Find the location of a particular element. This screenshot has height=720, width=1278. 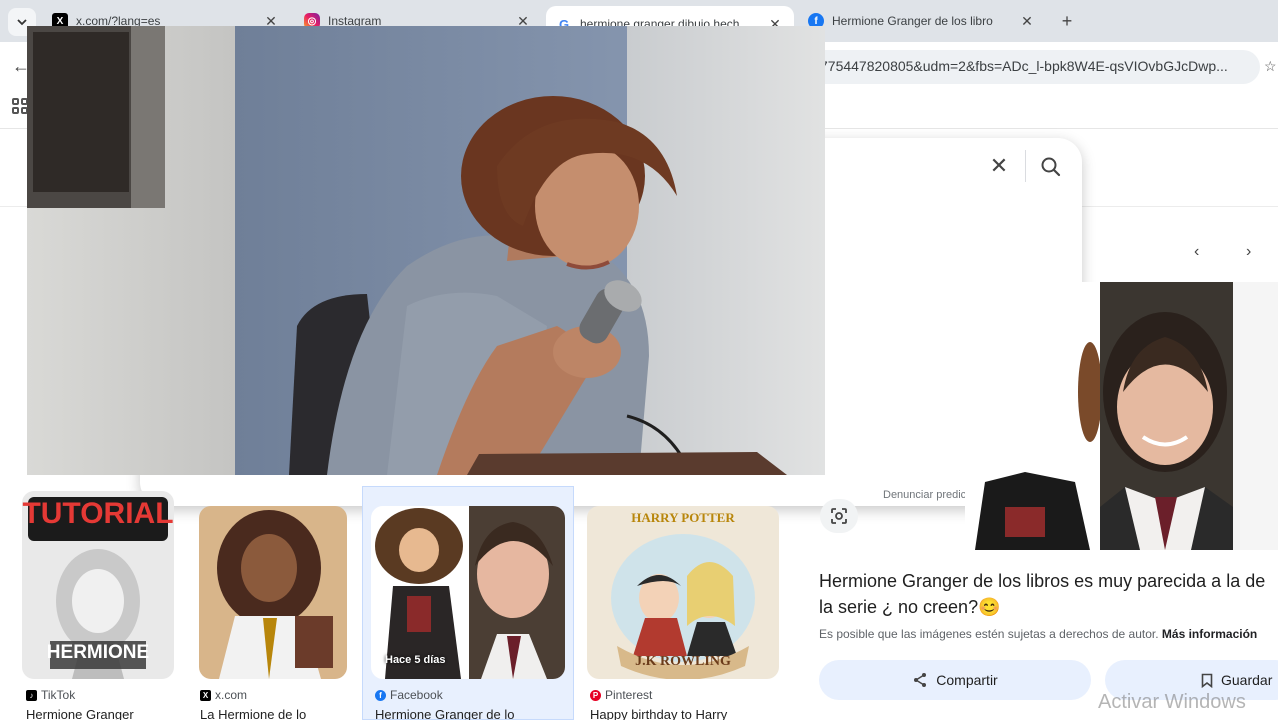

time-badge: Hace 5 días is located at coordinates (415, 660).